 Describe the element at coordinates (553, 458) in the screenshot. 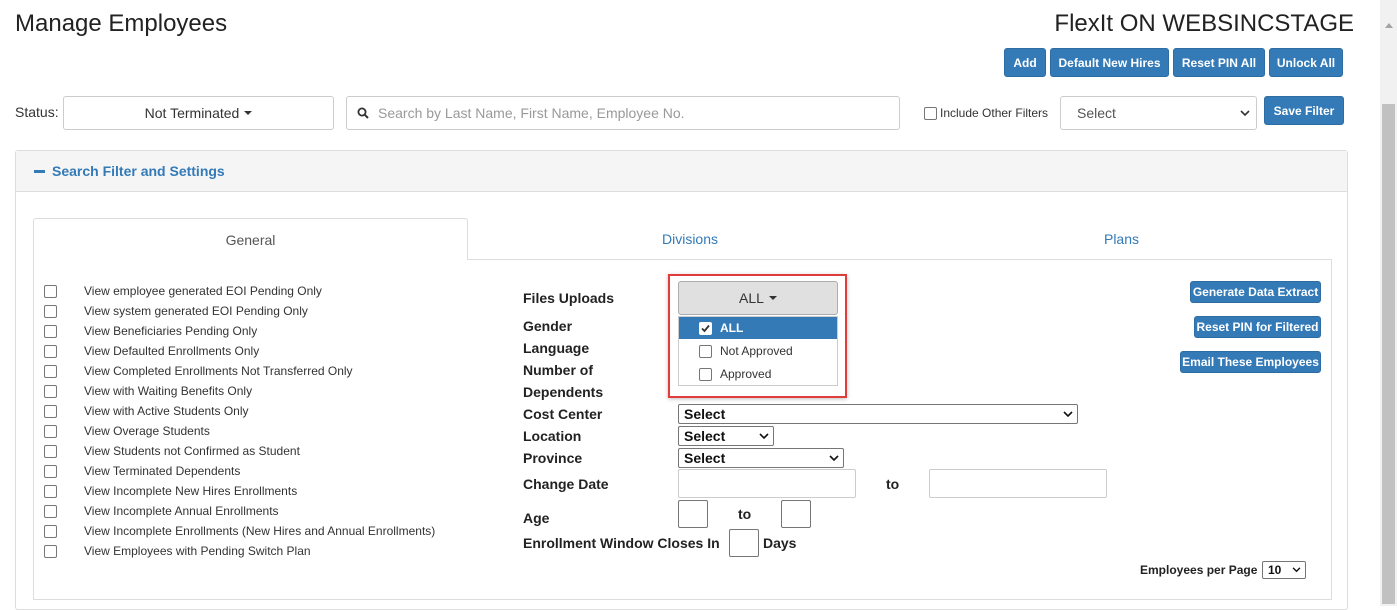

I see `province-label: Province` at that location.